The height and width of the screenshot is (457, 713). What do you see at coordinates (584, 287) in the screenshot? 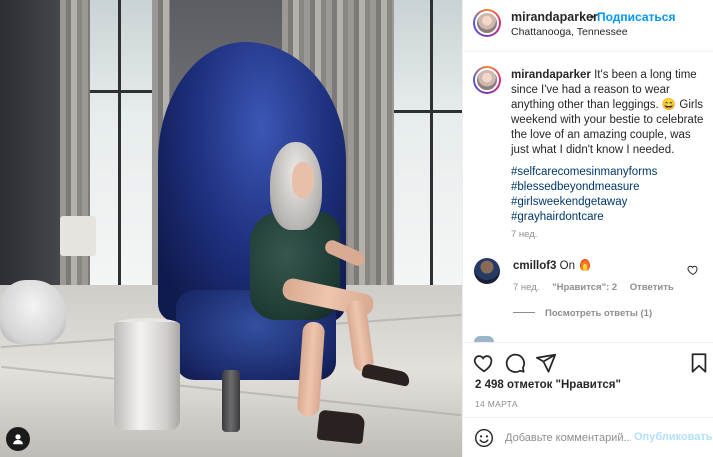
I see `comment-likes: "Нравится": 2` at bounding box center [584, 287].